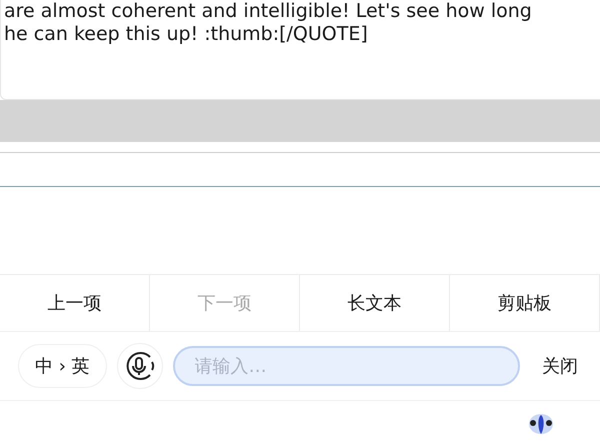 This screenshot has width=600, height=446. Describe the element at coordinates (186, 34) in the screenshot. I see `quote-text: he can keep this up! :thumb:[/QUOTE]` at that location.